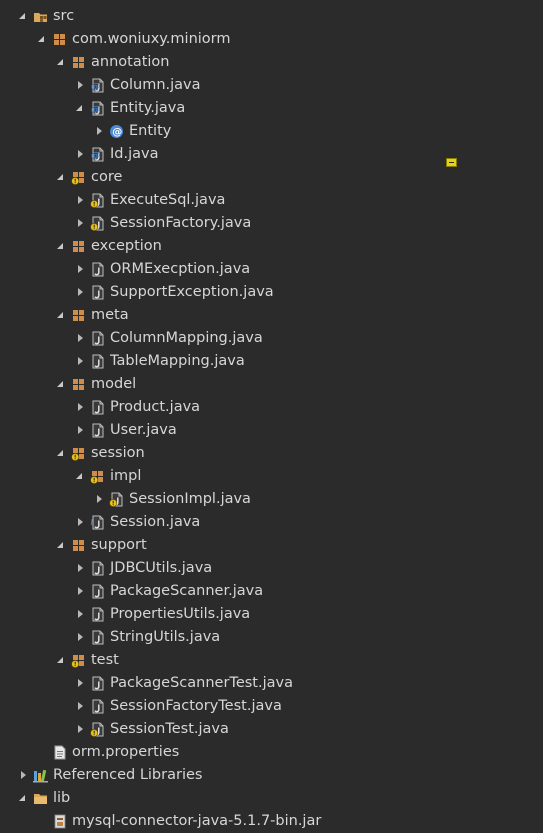 The width and height of the screenshot is (543, 833). I want to click on tree-item-label: Column.java, so click(155, 85).